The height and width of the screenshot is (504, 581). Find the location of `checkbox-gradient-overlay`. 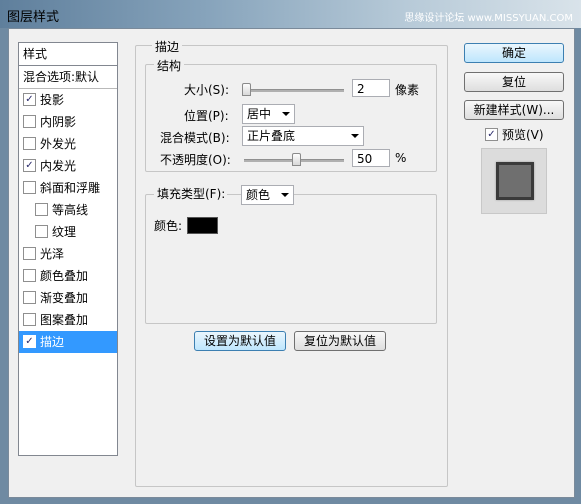

checkbox-gradient-overlay is located at coordinates (29, 297).